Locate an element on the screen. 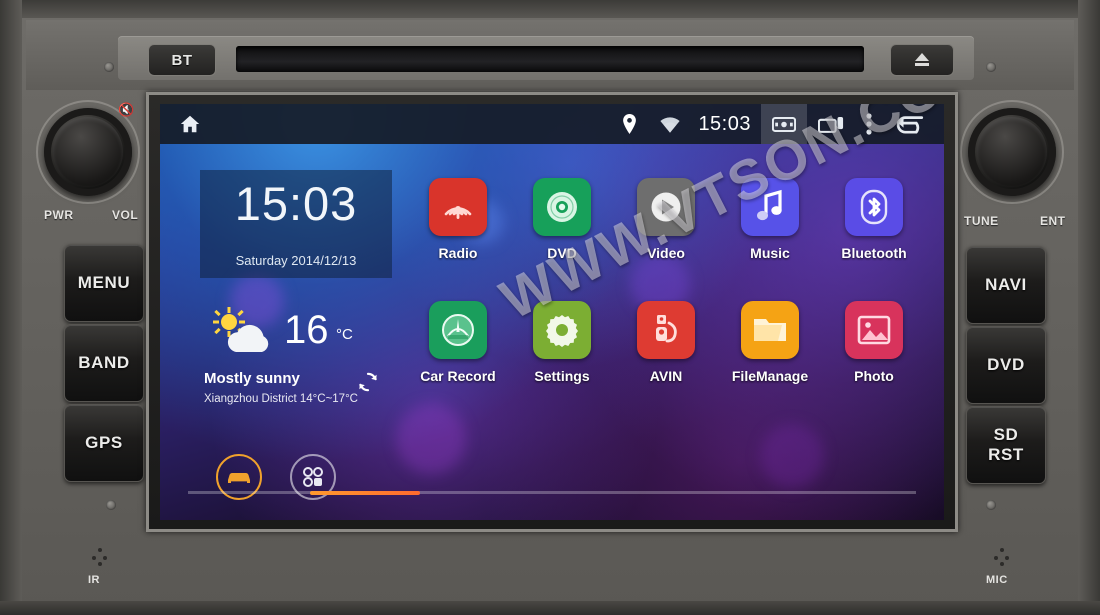 This screenshot has height=615, width=1100. car-icon is located at coordinates (239, 478).